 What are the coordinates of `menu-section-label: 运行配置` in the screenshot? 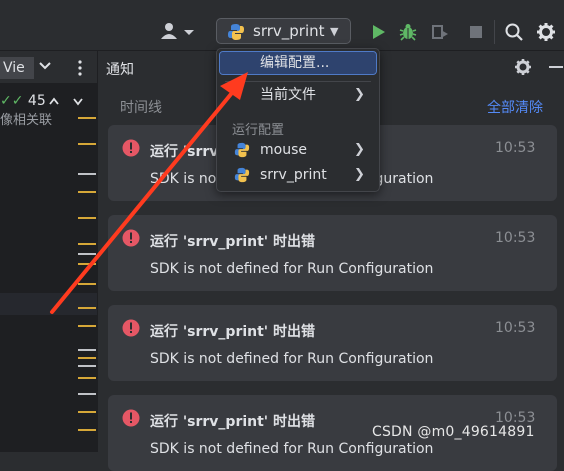 It's located at (258, 130).